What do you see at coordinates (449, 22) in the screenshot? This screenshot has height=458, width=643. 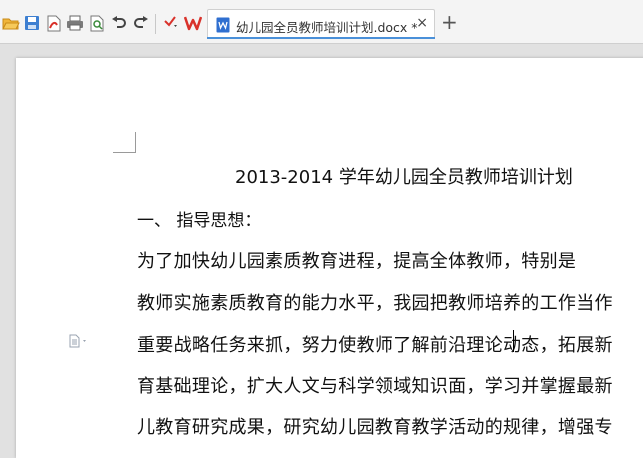 I see `new-tab-button: +` at bounding box center [449, 22].